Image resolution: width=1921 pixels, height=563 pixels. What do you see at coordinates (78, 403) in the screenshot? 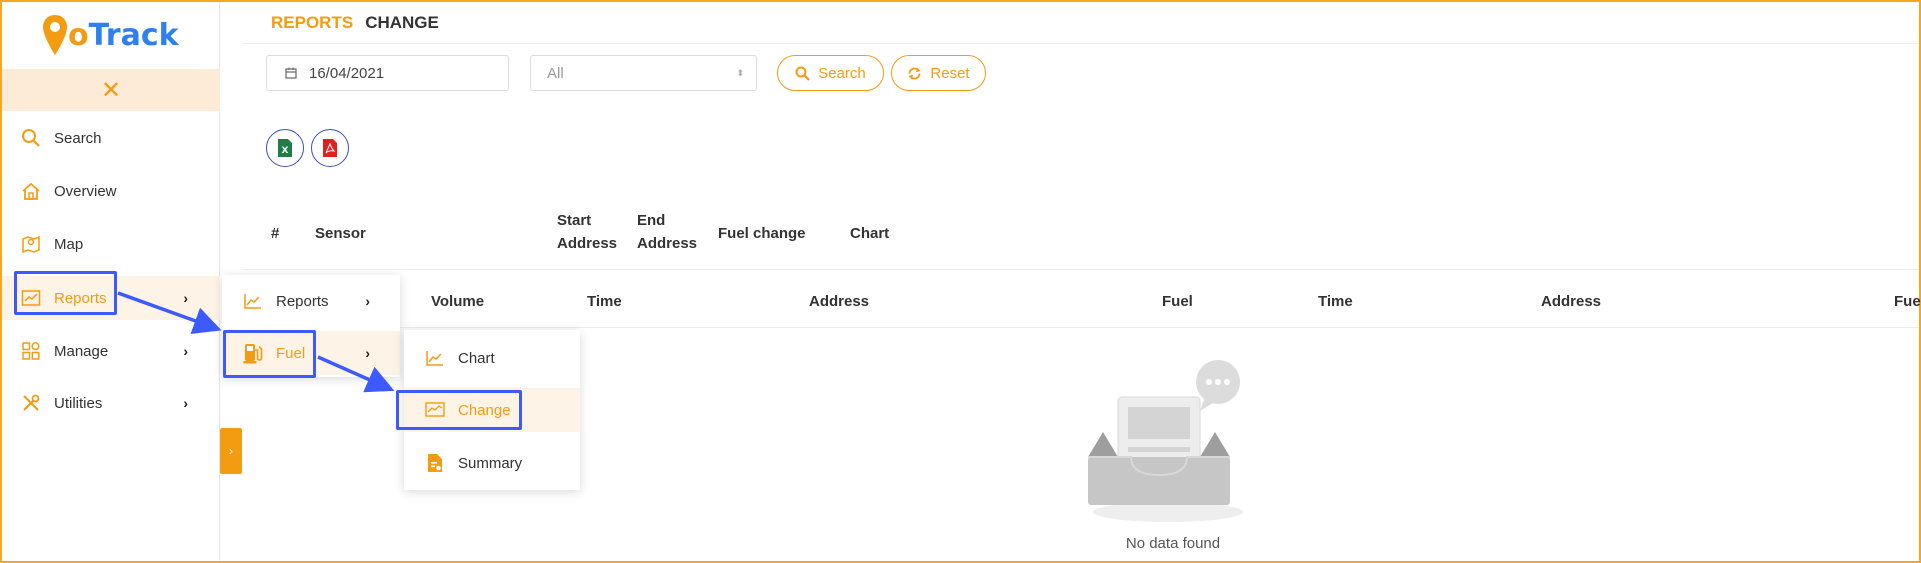
I see `sidebar-item-label: Utilities` at bounding box center [78, 403].